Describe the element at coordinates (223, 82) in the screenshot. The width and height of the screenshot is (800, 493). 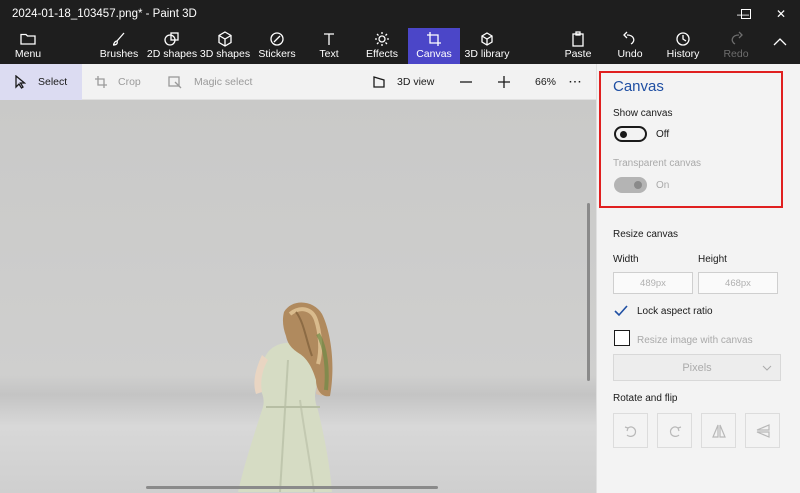
I see `magic-select-label: Magic select` at that location.